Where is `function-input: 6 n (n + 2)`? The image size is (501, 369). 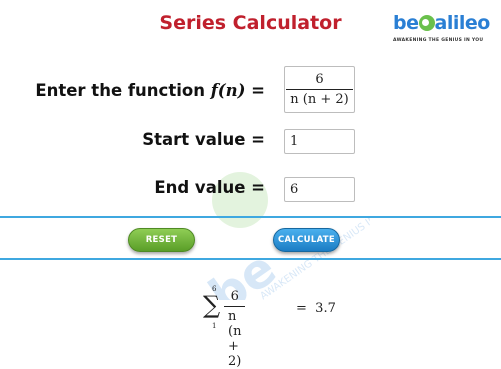
function-input: 6 n (n + 2) is located at coordinates (319, 89).